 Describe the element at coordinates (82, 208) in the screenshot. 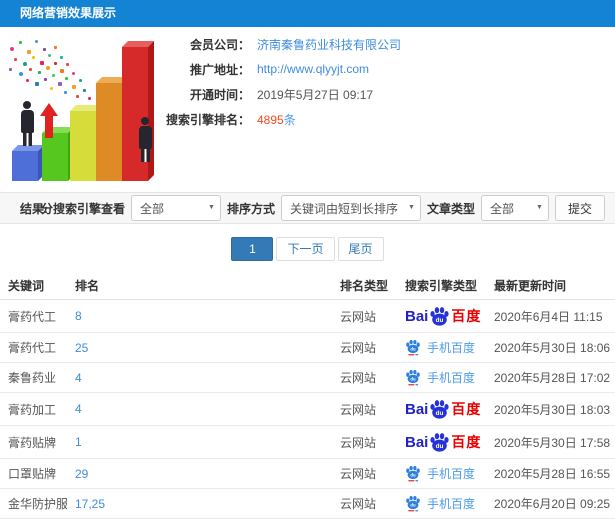

I see `engine-filter-label: 分搜索引擎查看` at that location.